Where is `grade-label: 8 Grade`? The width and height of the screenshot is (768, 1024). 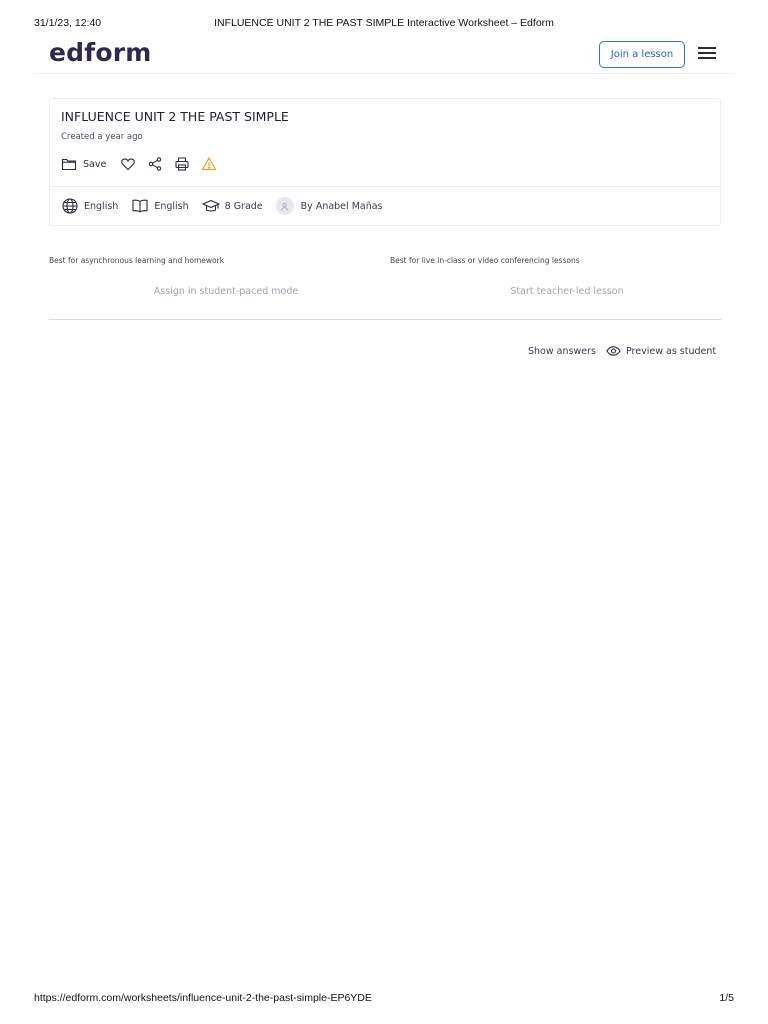
grade-label: 8 Grade is located at coordinates (243, 206).